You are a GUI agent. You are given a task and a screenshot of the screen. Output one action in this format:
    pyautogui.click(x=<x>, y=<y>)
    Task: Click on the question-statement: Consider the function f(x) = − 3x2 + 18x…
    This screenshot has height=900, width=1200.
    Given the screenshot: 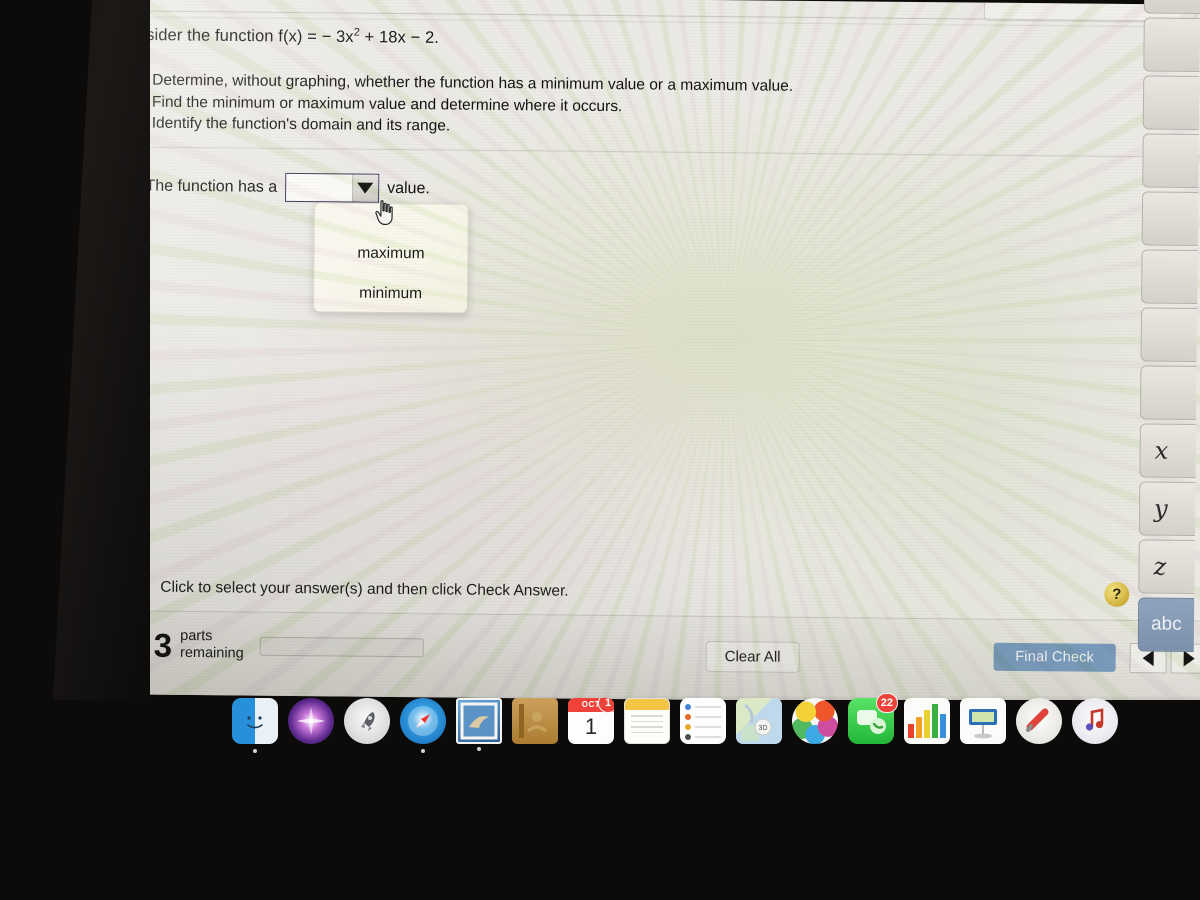 What is the action you would take?
    pyautogui.click(x=278, y=36)
    